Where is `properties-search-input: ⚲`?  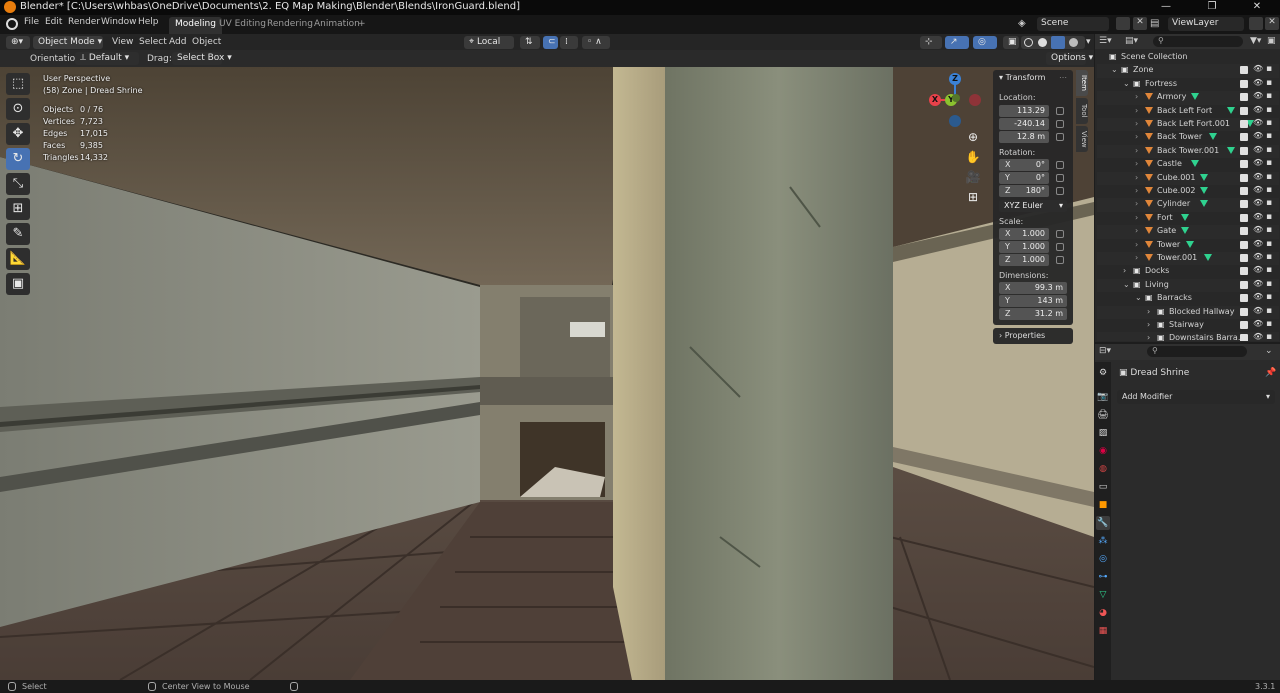 properties-search-input: ⚲ is located at coordinates (1197, 351).